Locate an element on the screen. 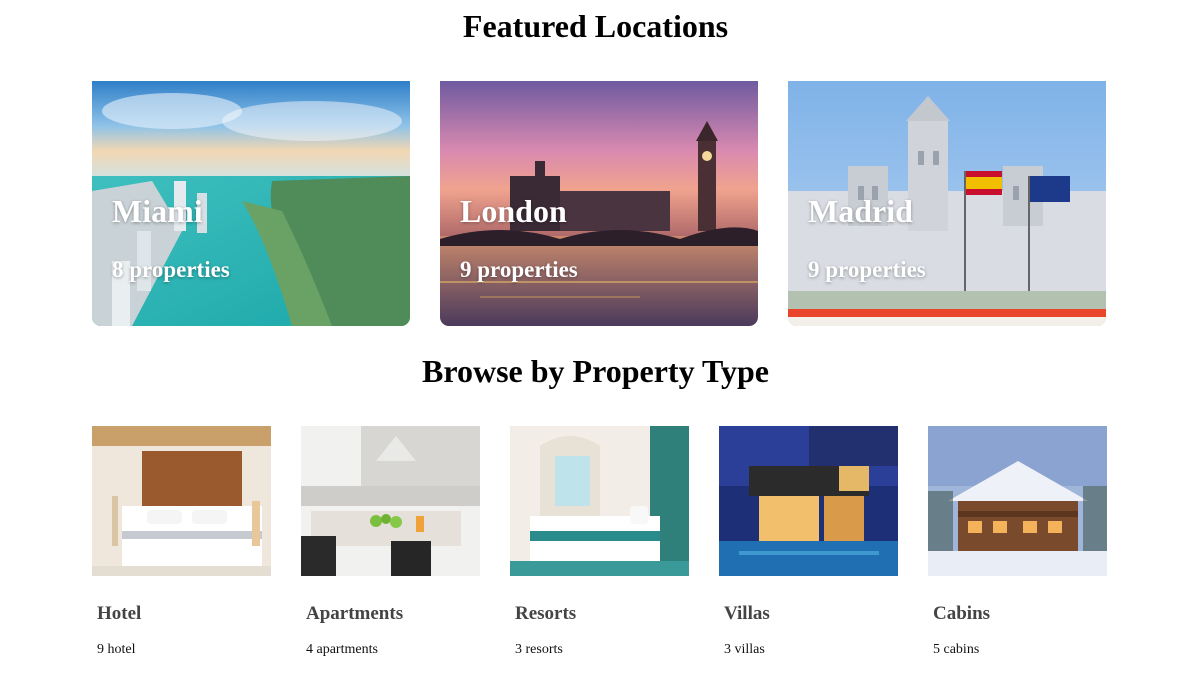  type-card-name: Villas is located at coordinates (747, 613).